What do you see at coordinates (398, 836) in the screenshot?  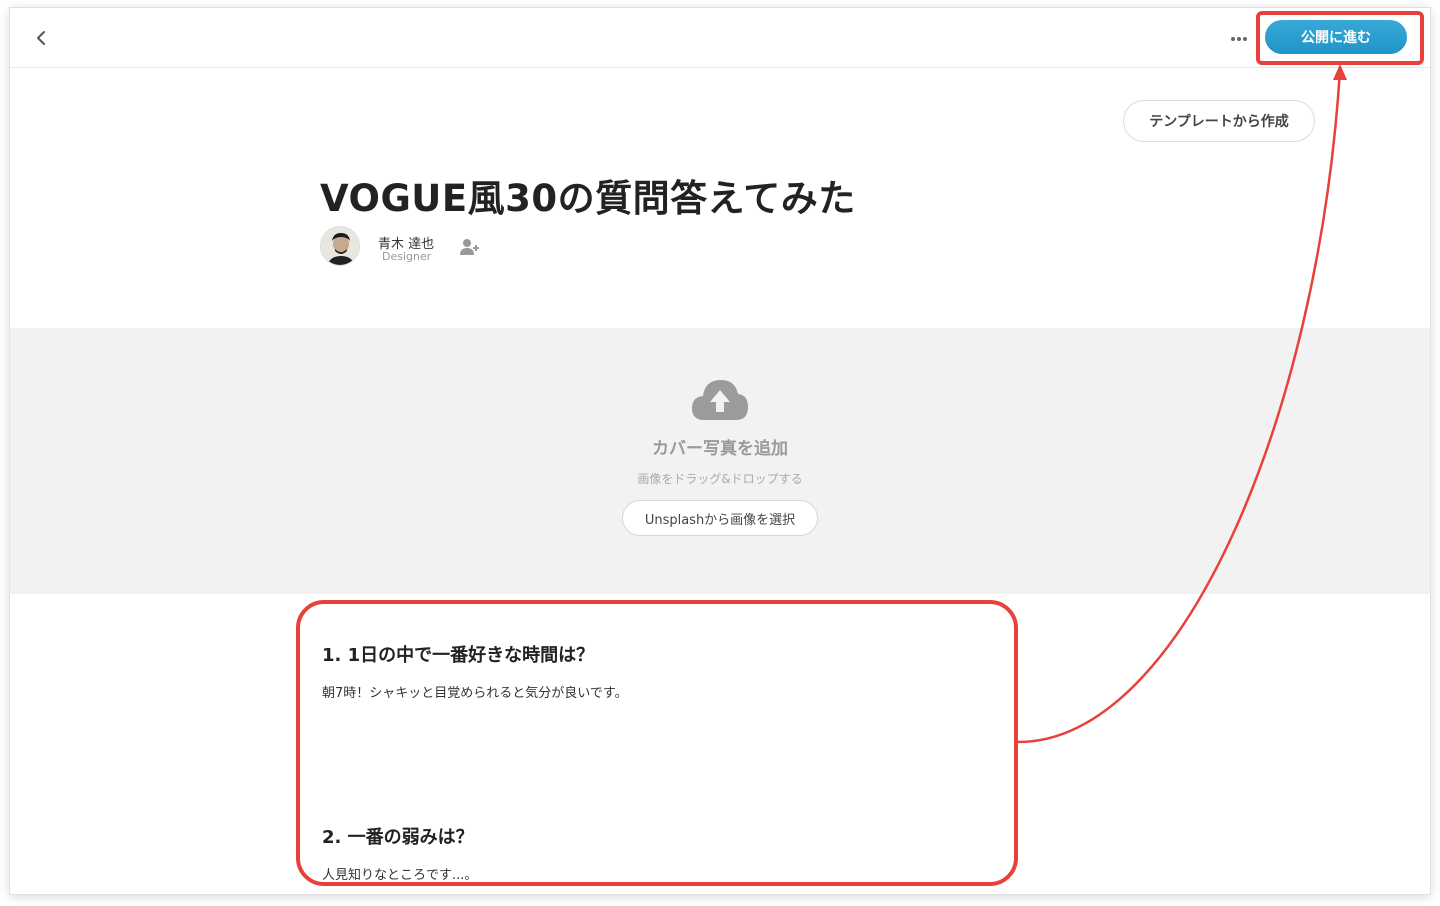 I see `question-heading: 2. 一番の弱みは？` at bounding box center [398, 836].